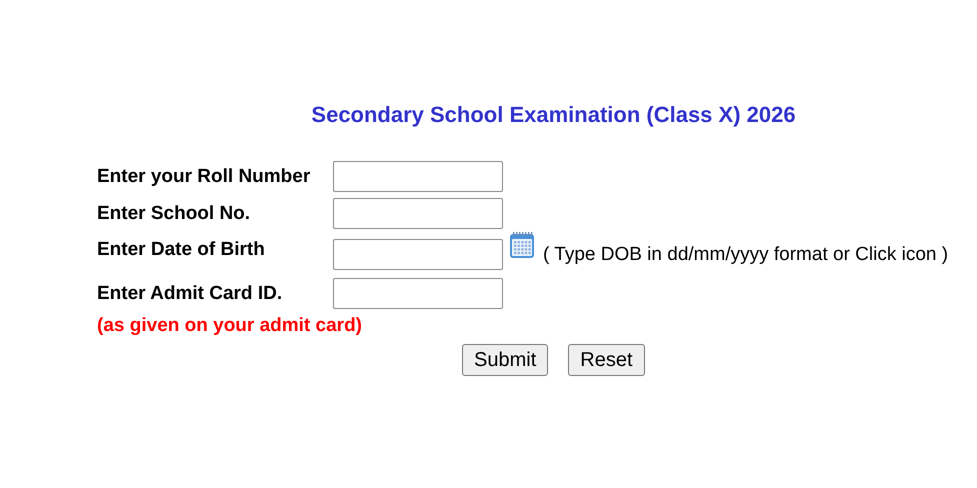 This screenshot has width=977, height=488. I want to click on form-title: Secondary School Examination (Class X) 2026, so click(553, 114).